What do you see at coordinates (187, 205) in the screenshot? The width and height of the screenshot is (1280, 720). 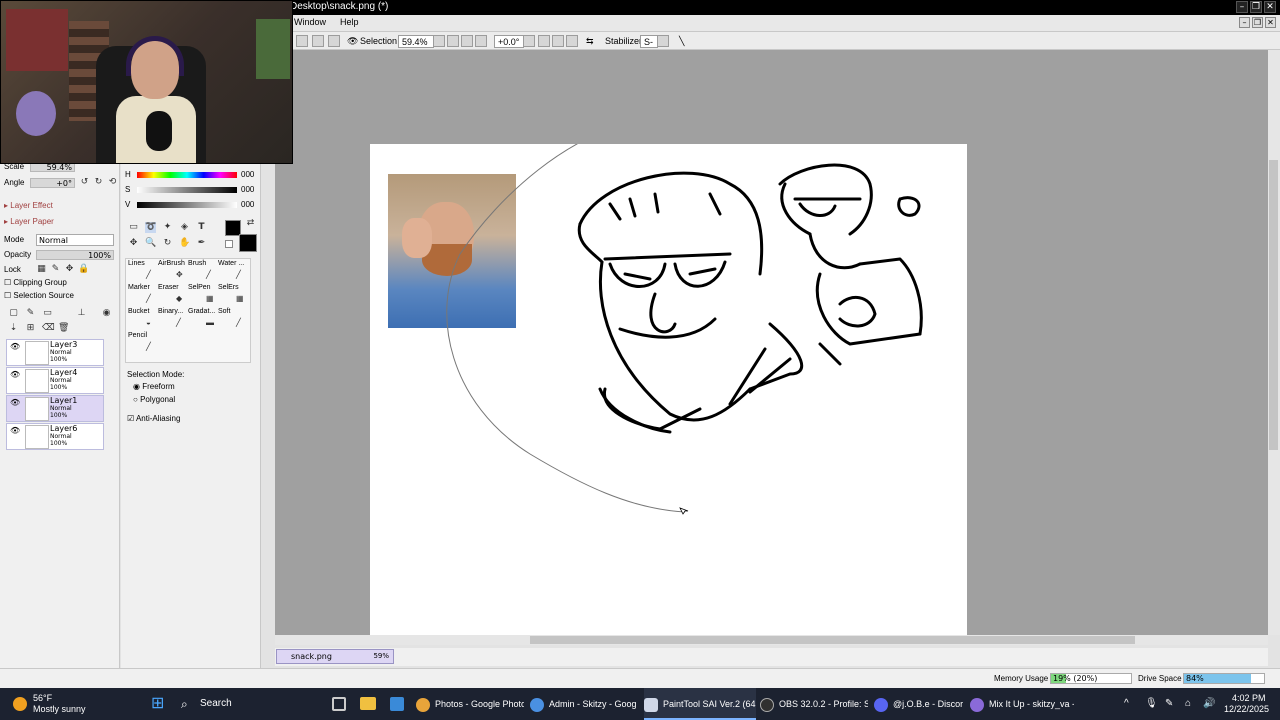 I see `value-slider` at bounding box center [187, 205].